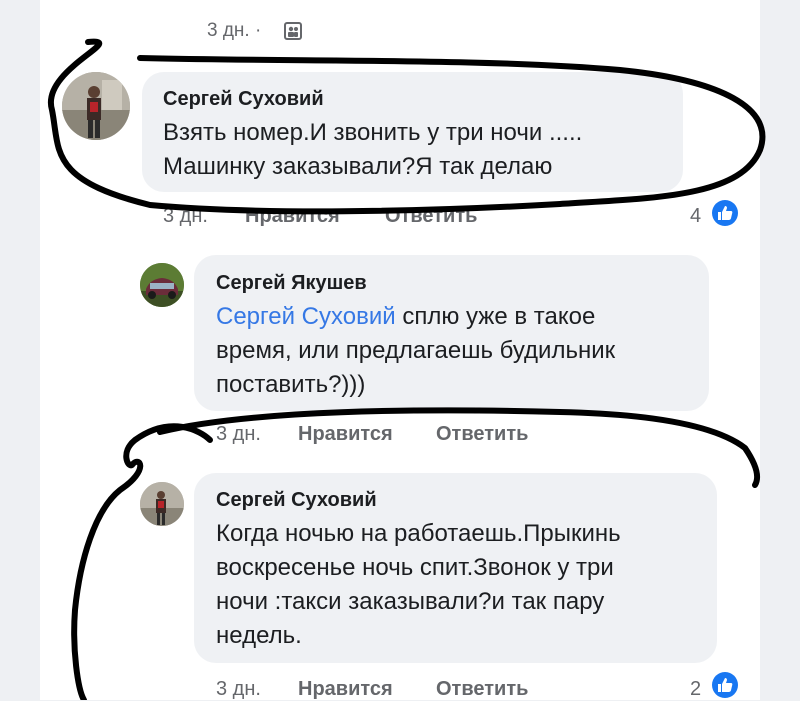 Image resolution: width=800 pixels, height=701 pixels. What do you see at coordinates (695, 216) in the screenshot?
I see `reaction-count: 4` at bounding box center [695, 216].